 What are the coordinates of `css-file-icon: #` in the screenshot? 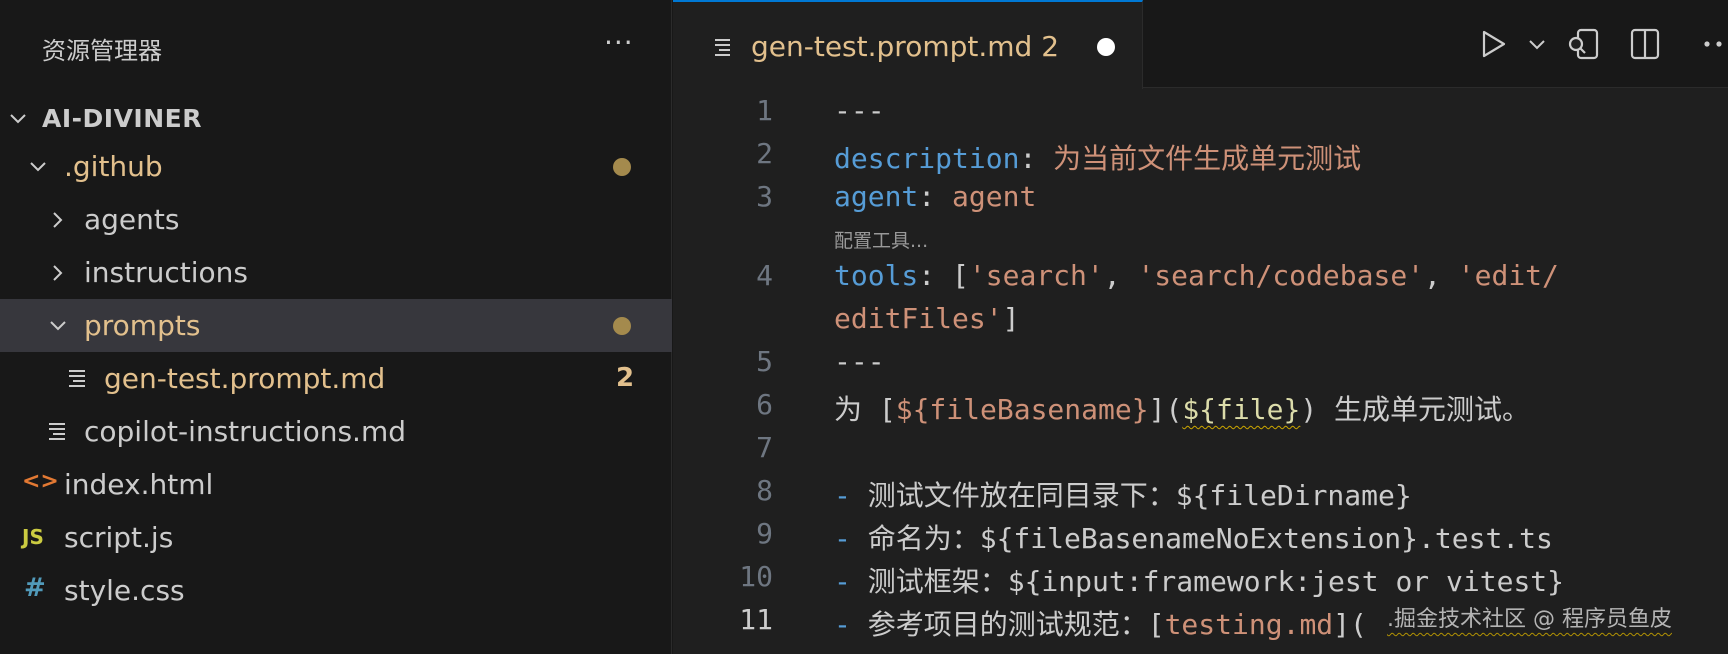 It's located at (35, 588).